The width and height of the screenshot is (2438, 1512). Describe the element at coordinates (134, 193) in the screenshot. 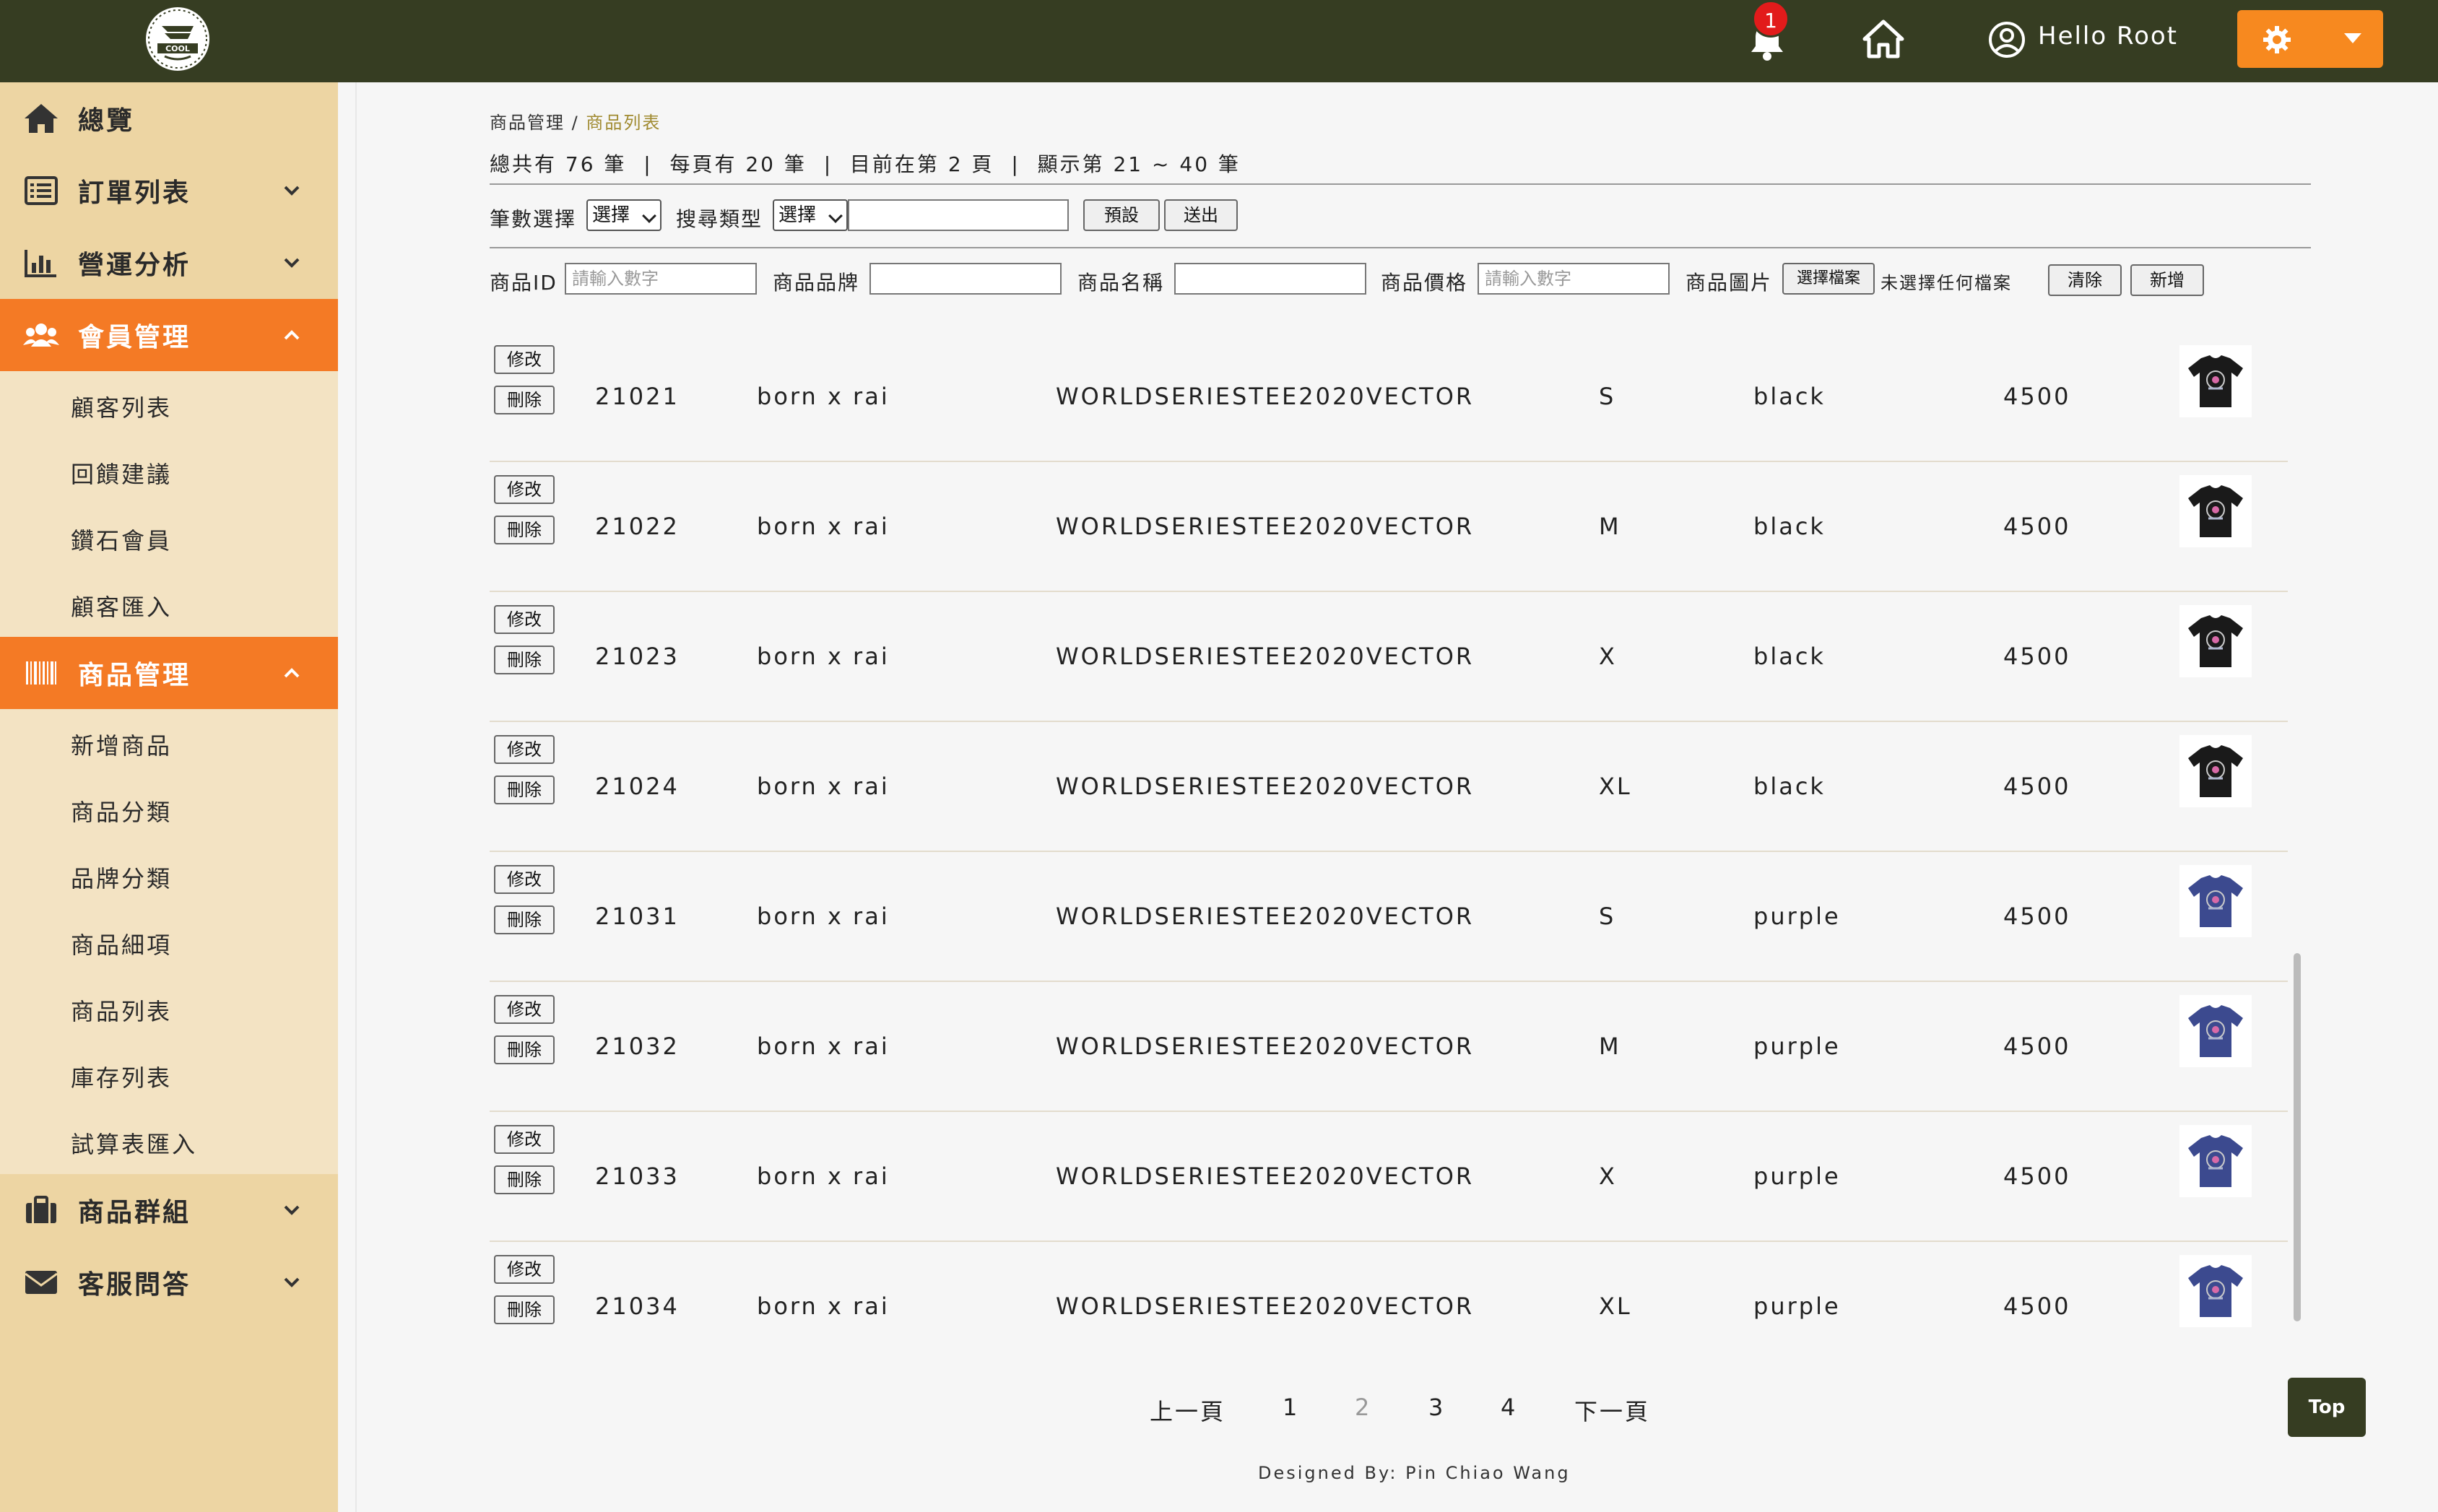

I see `sidebar-item-label: 訂單列表` at that location.